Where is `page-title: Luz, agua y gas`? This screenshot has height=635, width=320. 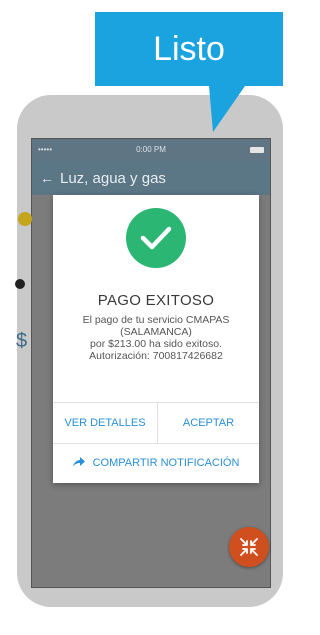 page-title: Luz, agua y gas is located at coordinates (113, 178).